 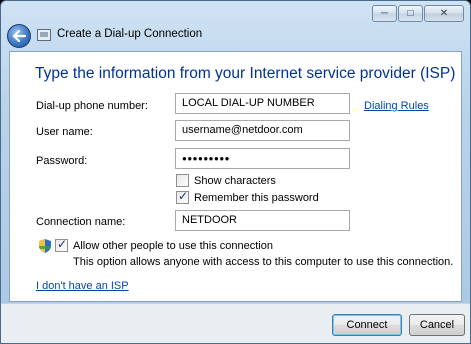 What do you see at coordinates (262, 220) in the screenshot?
I see `connection-name-field: NETDOOR` at bounding box center [262, 220].